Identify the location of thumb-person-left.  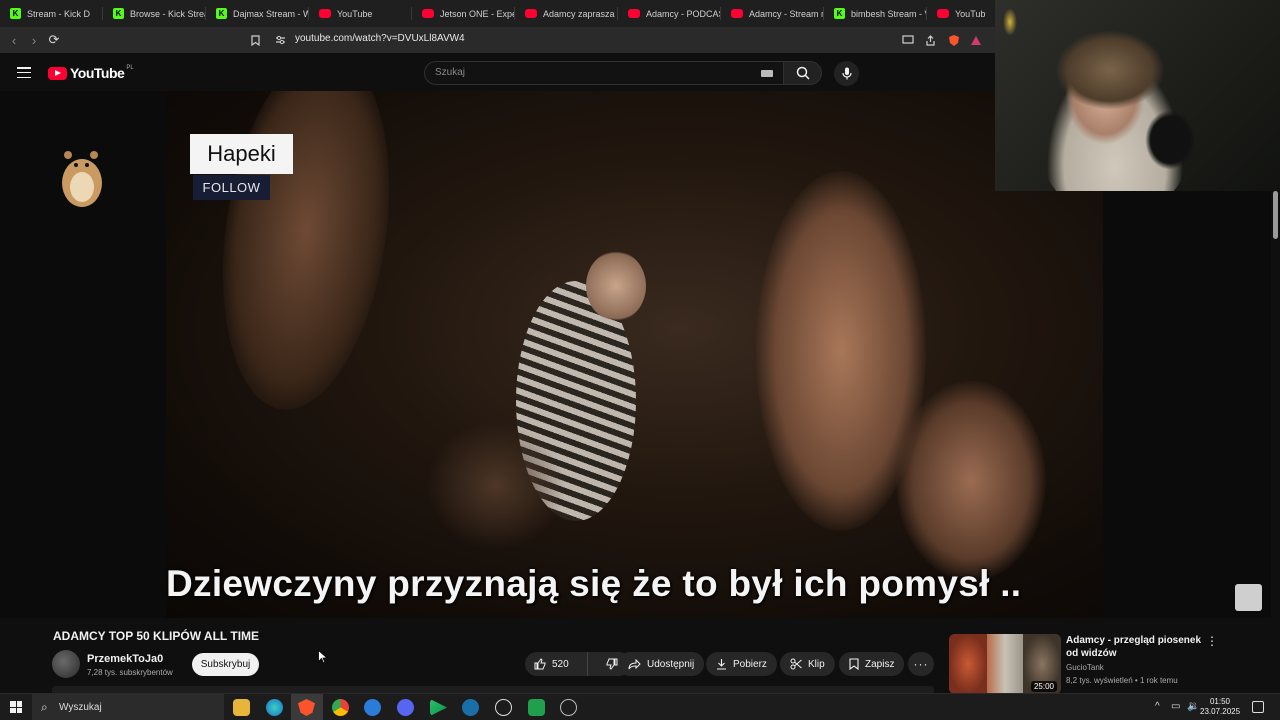
(968, 664).